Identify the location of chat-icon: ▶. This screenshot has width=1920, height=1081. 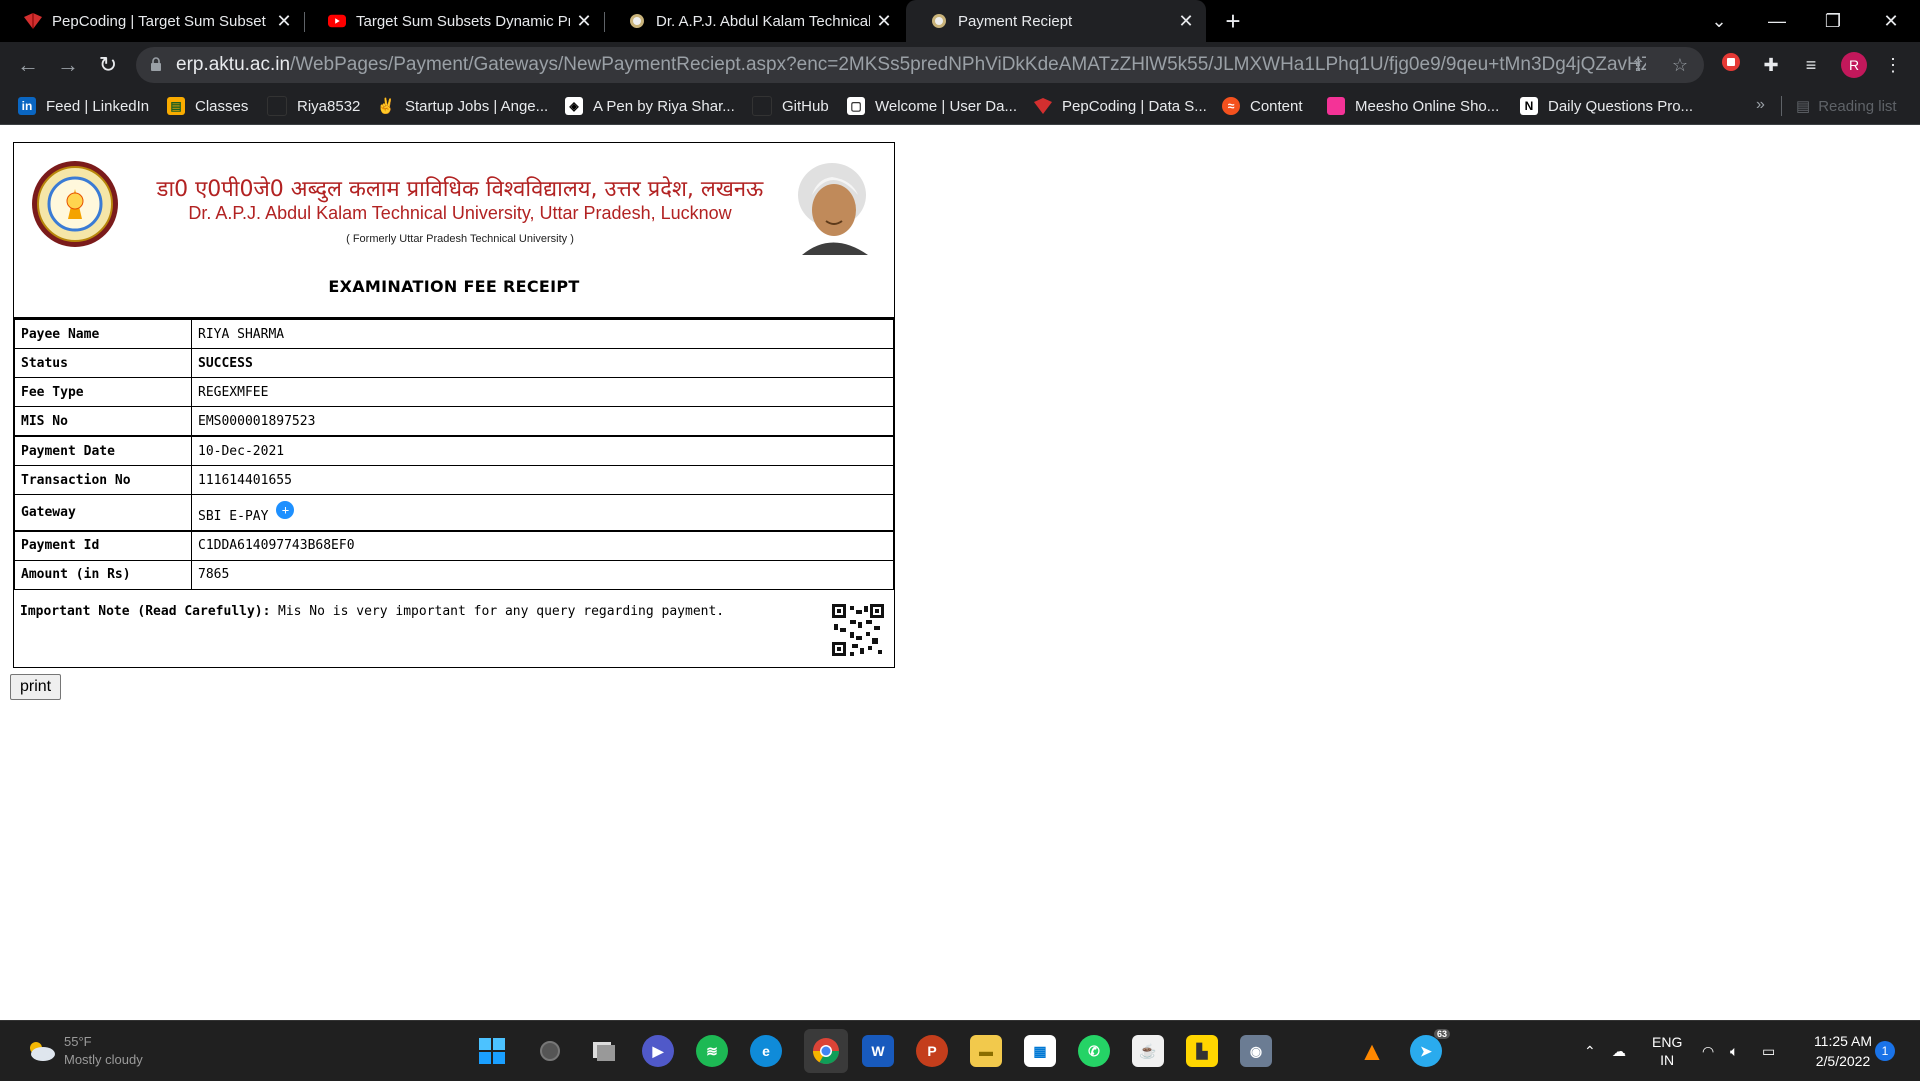
(658, 1051).